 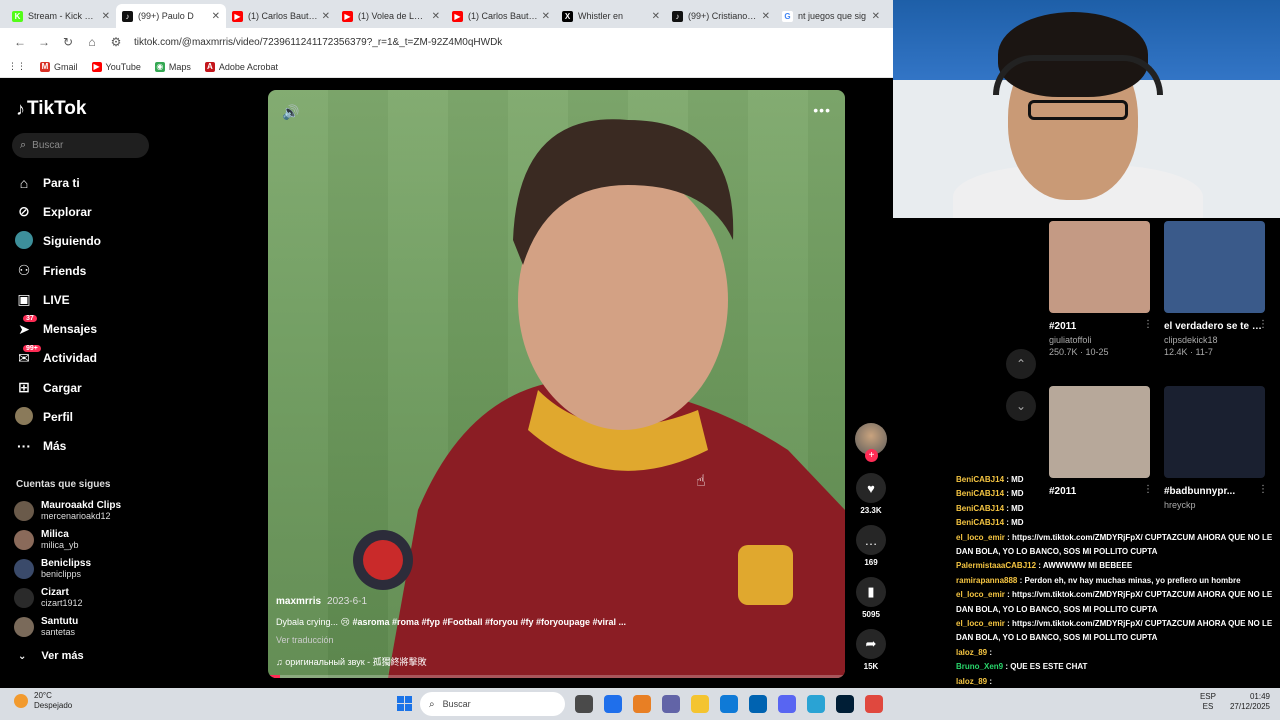 What do you see at coordinates (171, 16) in the screenshot?
I see `tab-1: ♪ (99+) Paulo D ✕` at bounding box center [171, 16].